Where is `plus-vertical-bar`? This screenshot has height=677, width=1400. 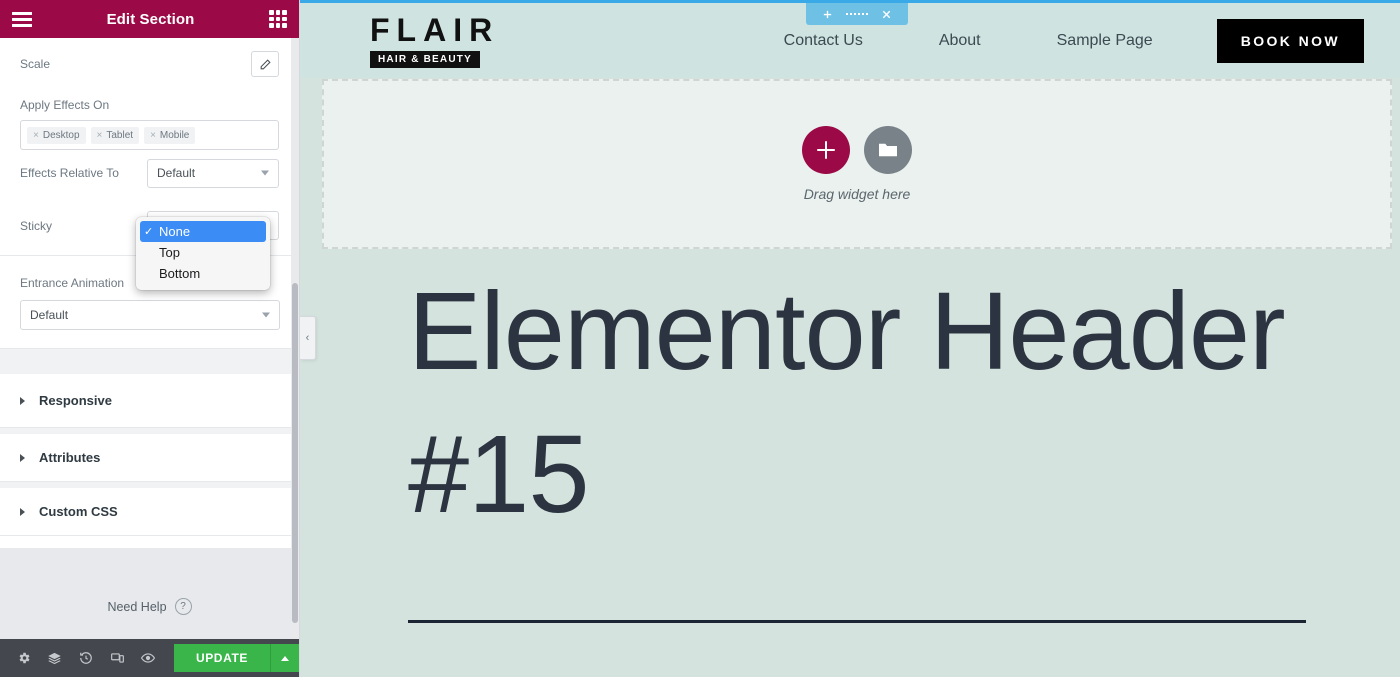
plus-vertical-bar is located at coordinates (826, 150).